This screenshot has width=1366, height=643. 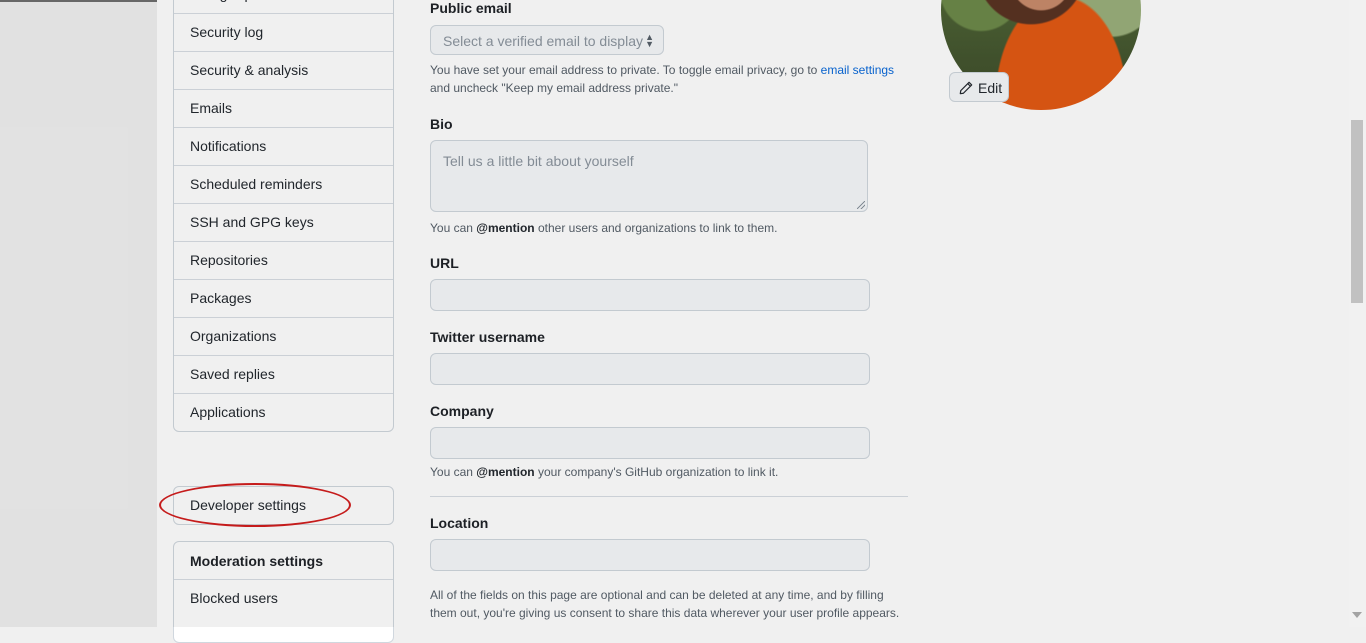 What do you see at coordinates (444, 263) in the screenshot?
I see `url-label: URL` at bounding box center [444, 263].